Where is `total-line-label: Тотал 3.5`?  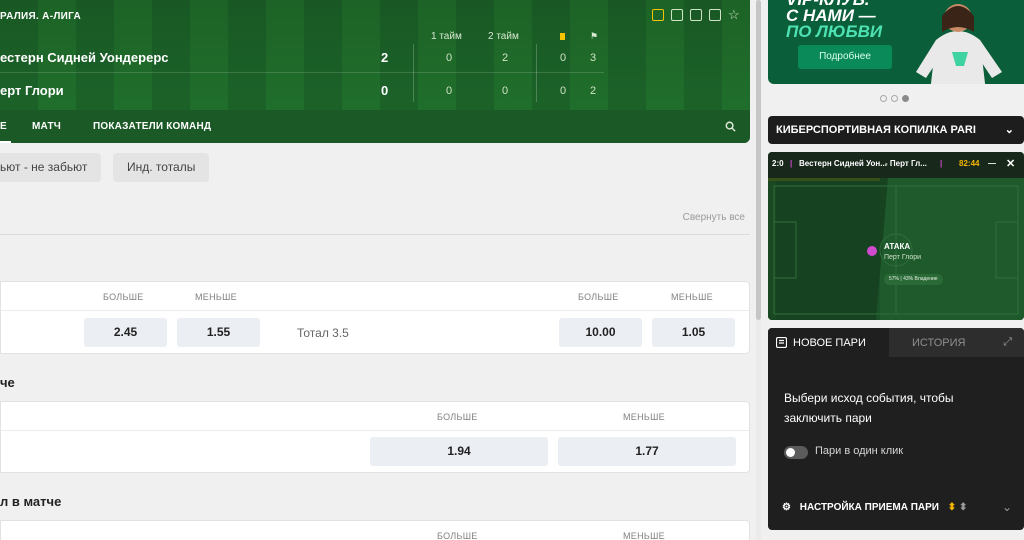 total-line-label: Тотал 3.5 is located at coordinates (323, 333).